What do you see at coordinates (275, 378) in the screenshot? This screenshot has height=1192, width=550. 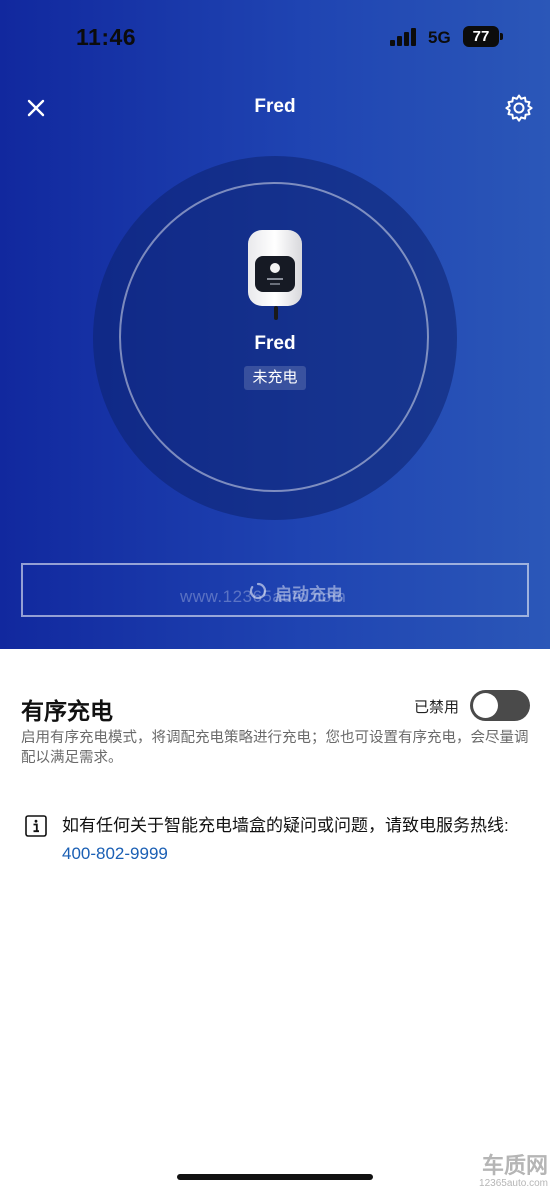 I see `status-badge: 未充电` at bounding box center [275, 378].